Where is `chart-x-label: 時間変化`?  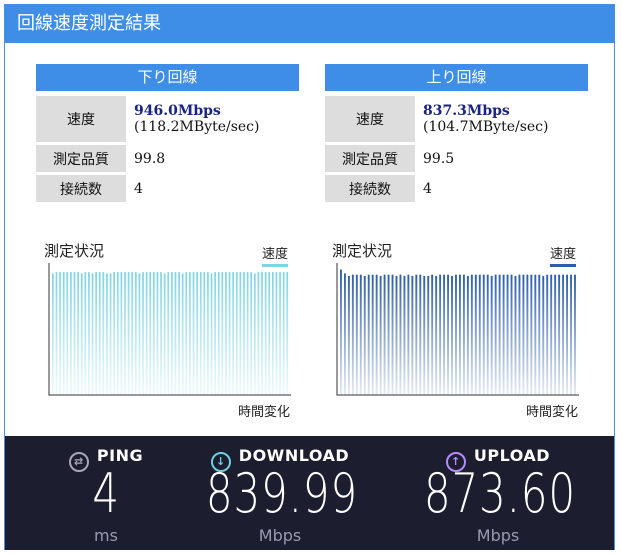
chart-x-label: 時間変化 is located at coordinates (551, 412).